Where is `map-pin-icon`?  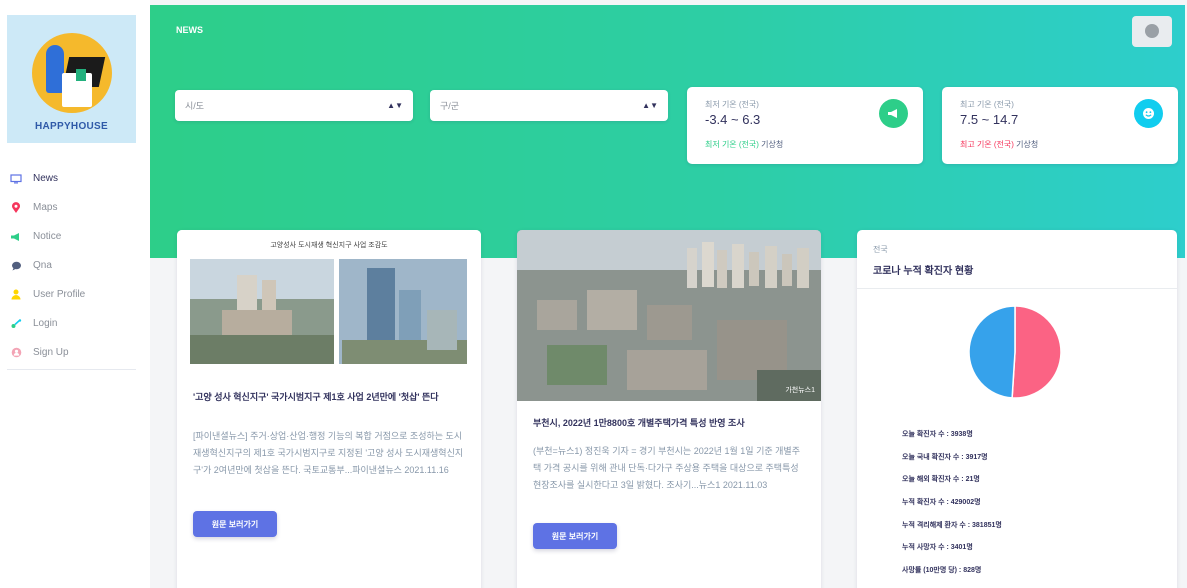
map-pin-icon is located at coordinates (16, 207).